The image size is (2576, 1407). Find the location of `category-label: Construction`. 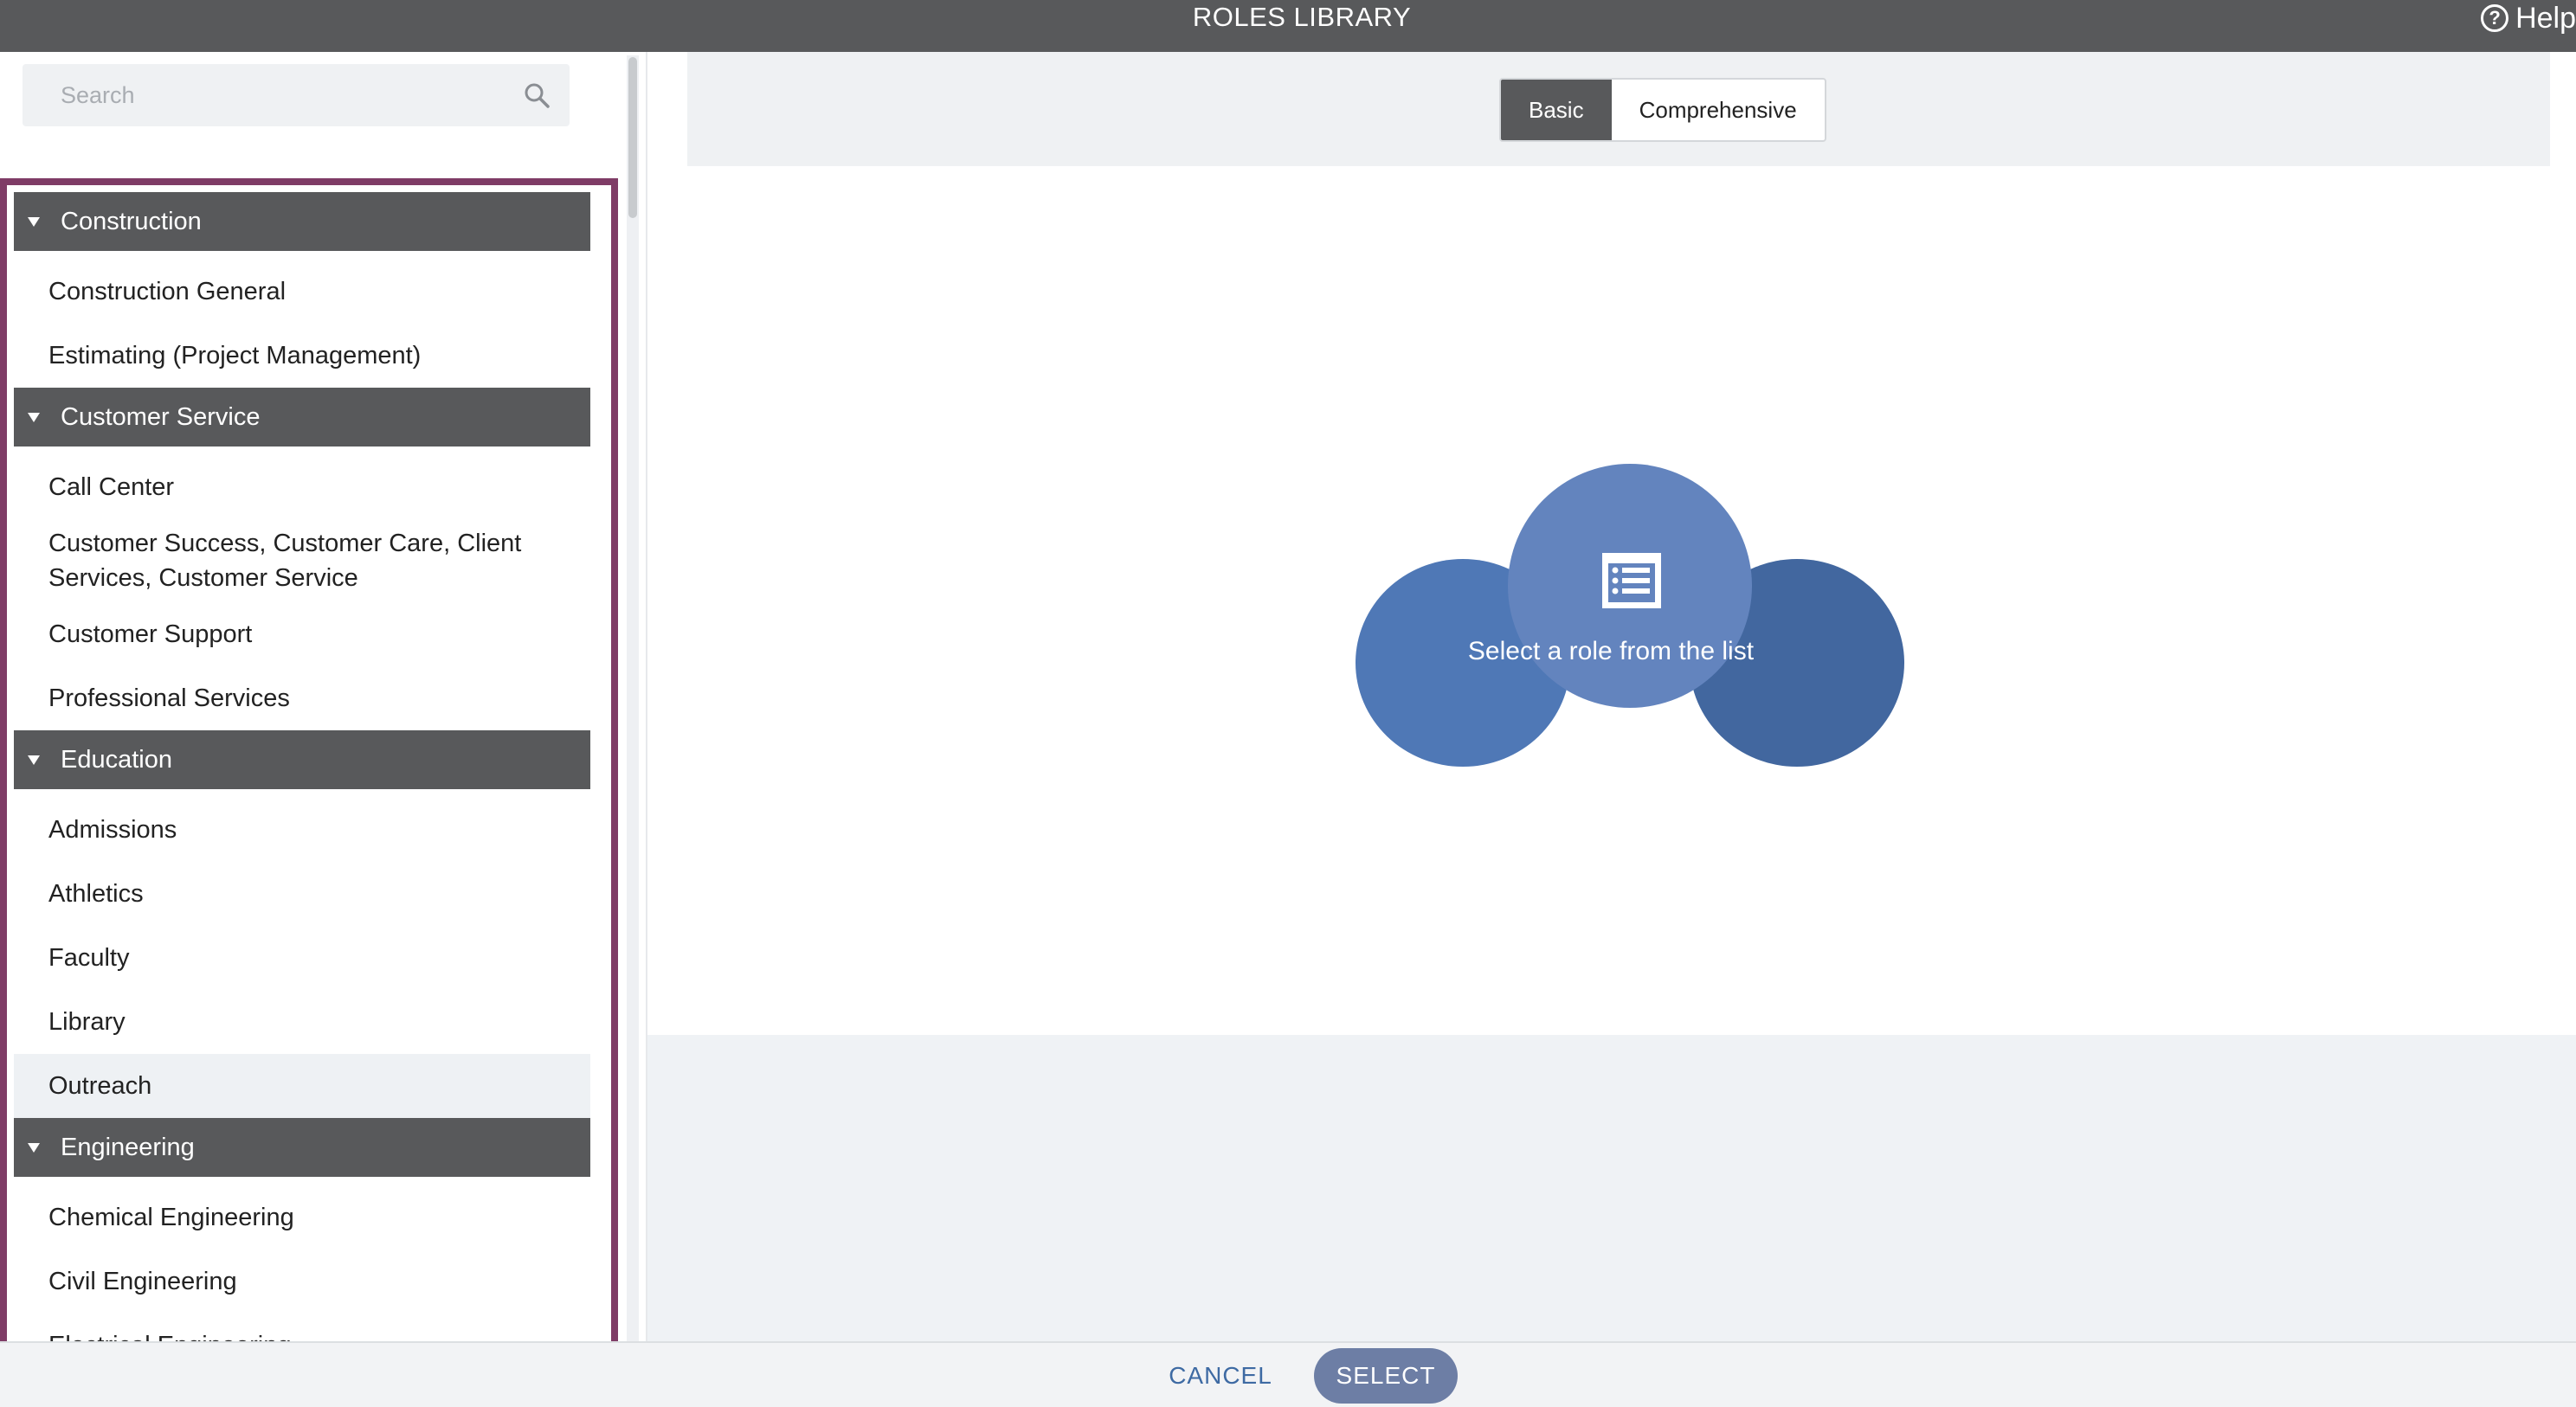

category-label: Construction is located at coordinates (131, 221).